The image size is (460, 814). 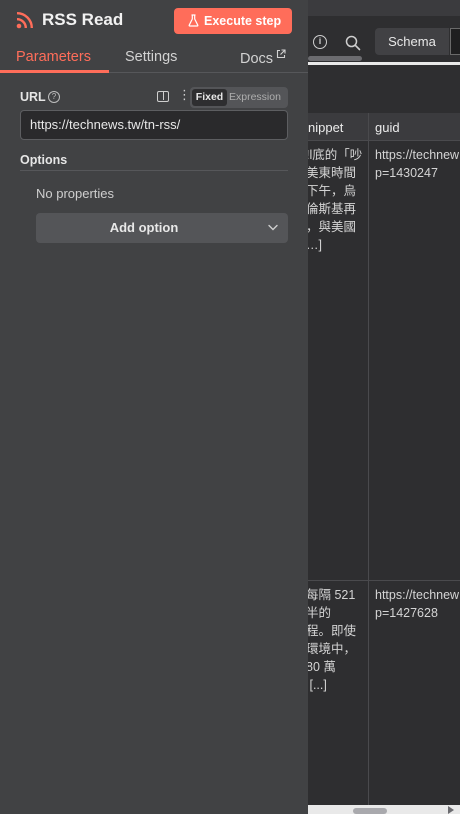 I want to click on table-cell-snippet: 每隔 521 半的 程。即使 環境中， 80 萬 [...], so click(x=332, y=640).